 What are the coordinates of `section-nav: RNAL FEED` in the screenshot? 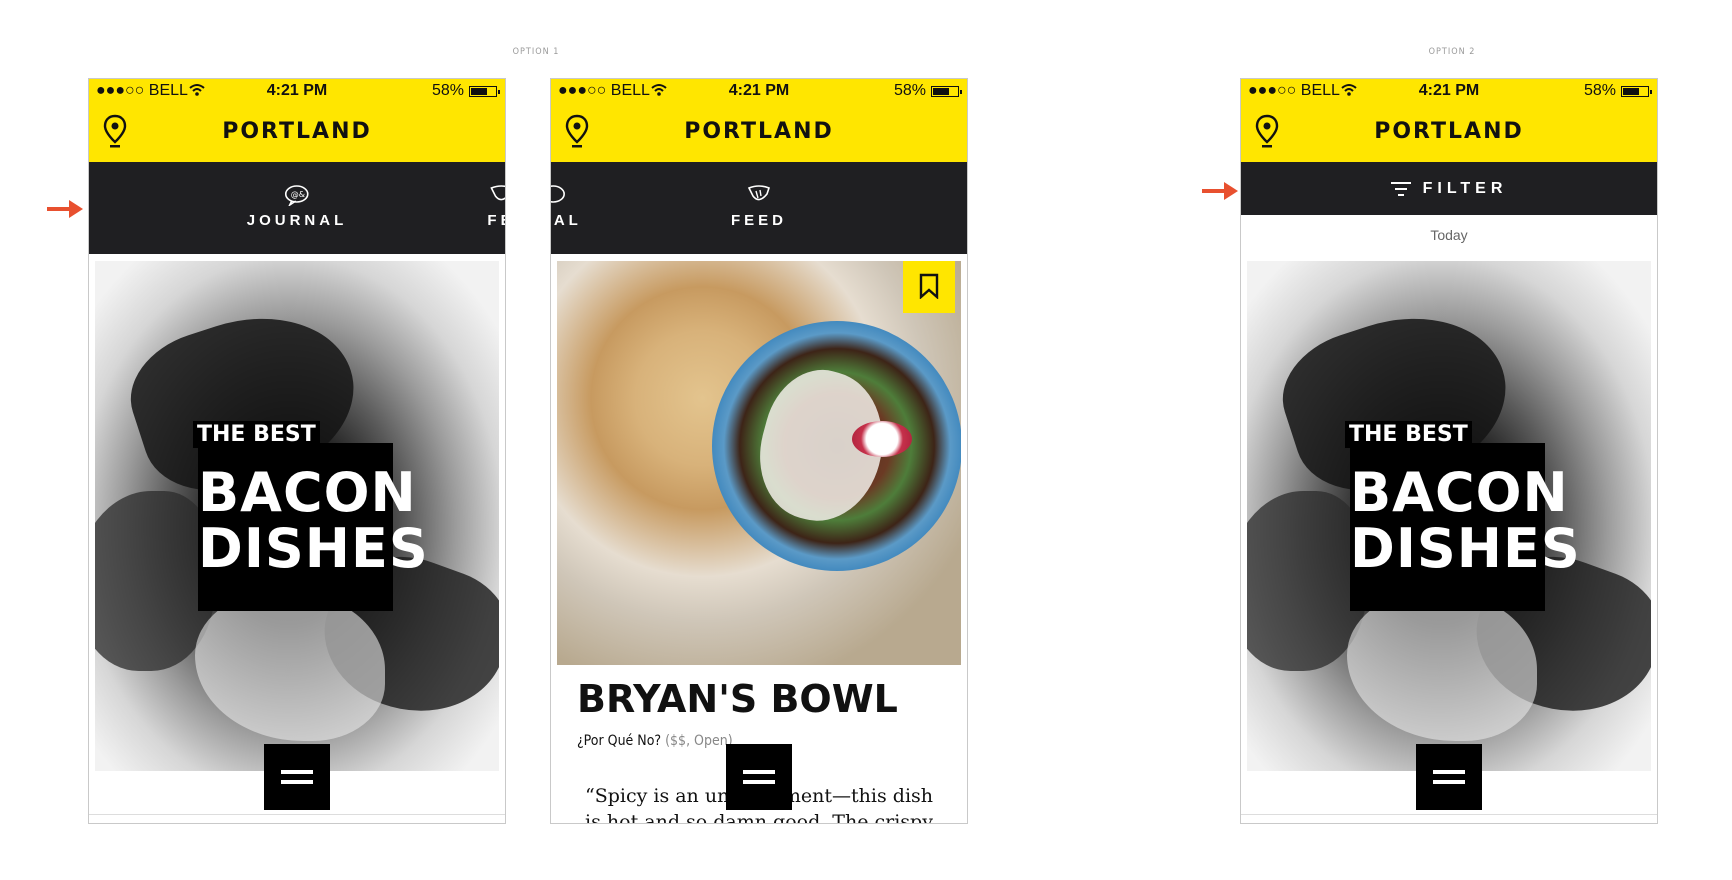 It's located at (759, 208).